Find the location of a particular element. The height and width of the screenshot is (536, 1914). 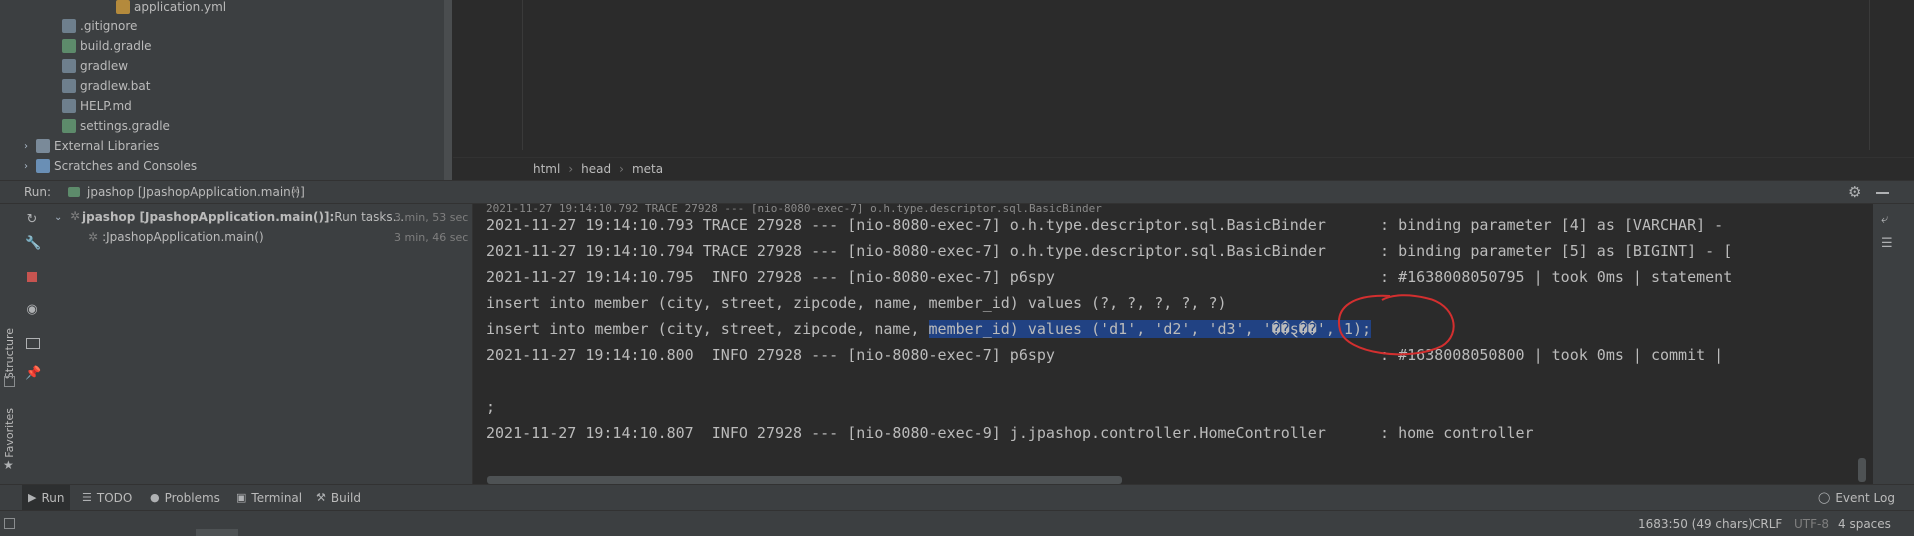

tree-item-help-md: HELP.md is located at coordinates (97, 106).